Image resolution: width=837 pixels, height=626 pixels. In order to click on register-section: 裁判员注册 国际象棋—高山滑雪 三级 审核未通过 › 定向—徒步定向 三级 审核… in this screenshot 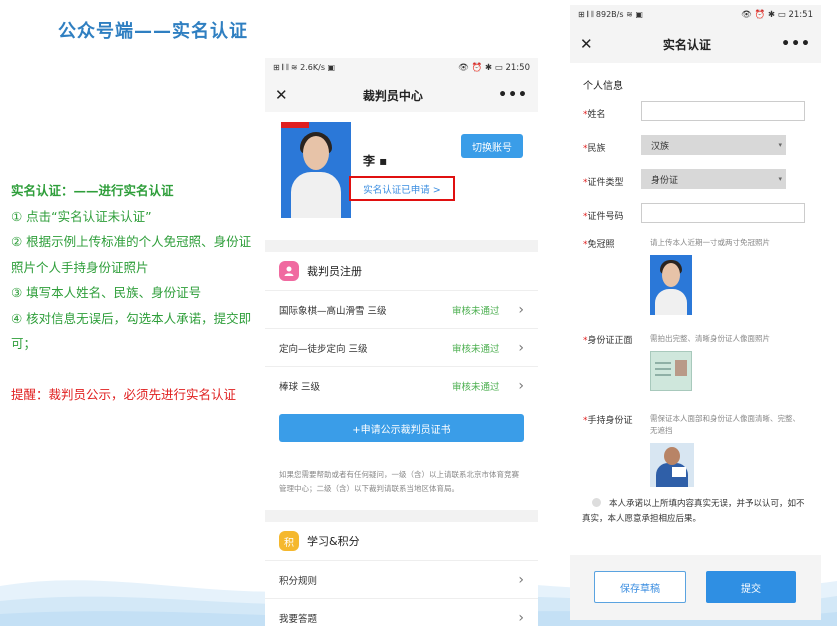, I will do `click(401, 381)`.